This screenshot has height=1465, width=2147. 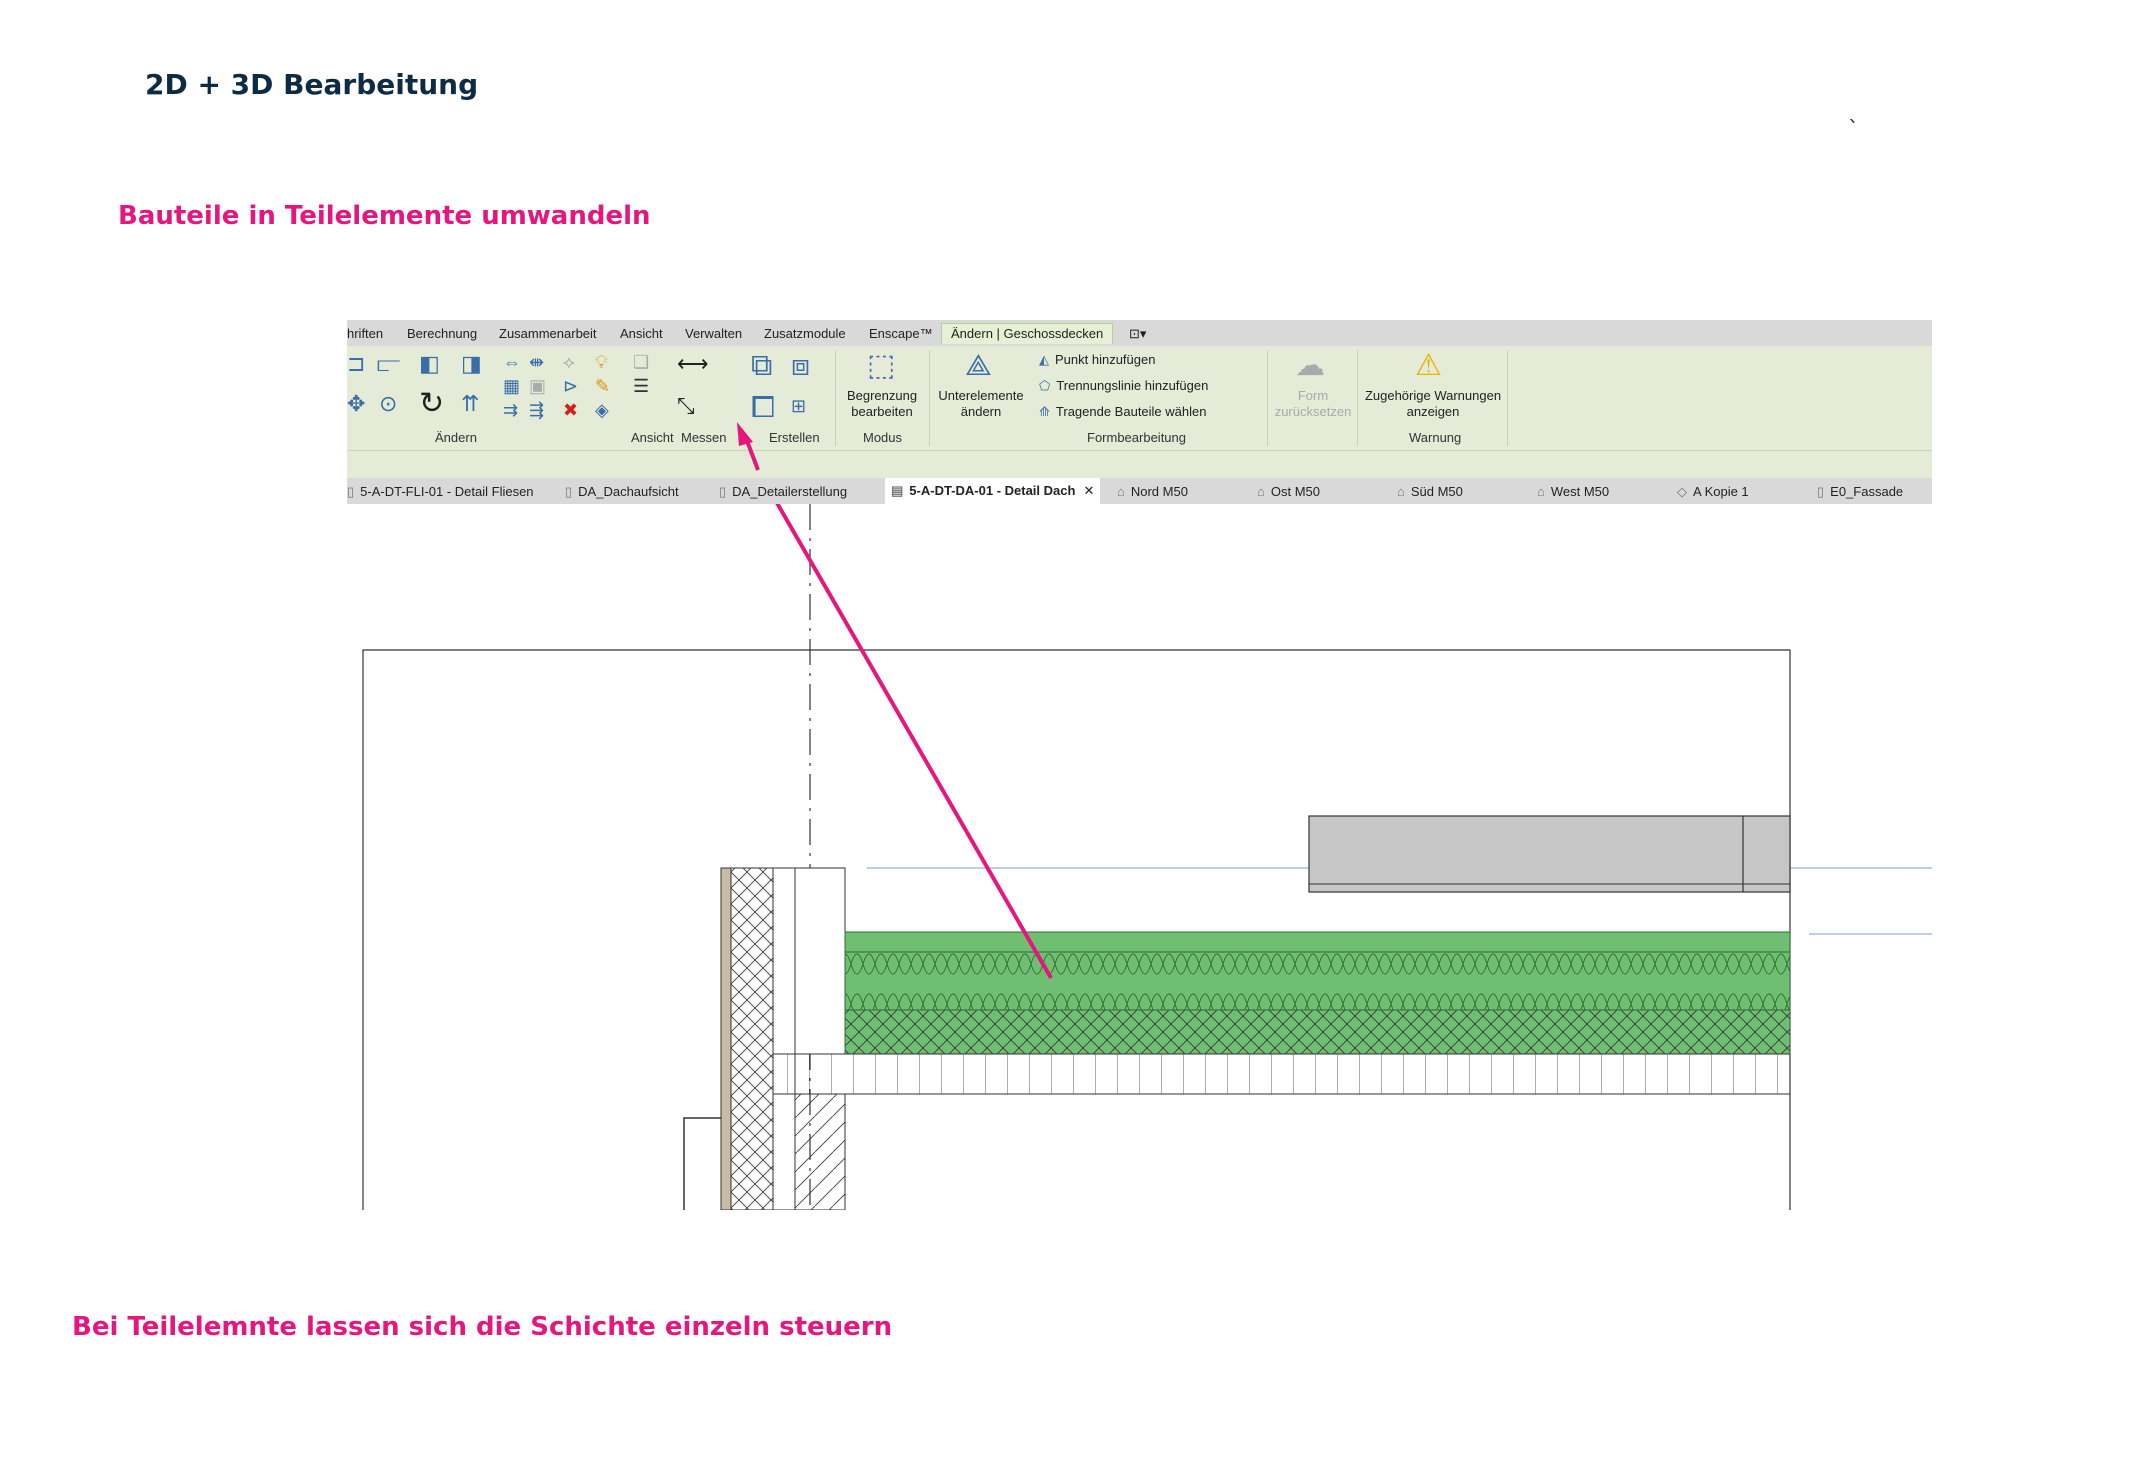 I want to click on wall-air-layer, so click(x=784, y=1038).